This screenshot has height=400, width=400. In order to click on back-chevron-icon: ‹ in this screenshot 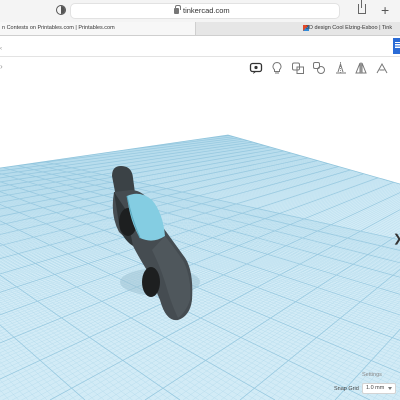, I will do `click(1, 49)`.